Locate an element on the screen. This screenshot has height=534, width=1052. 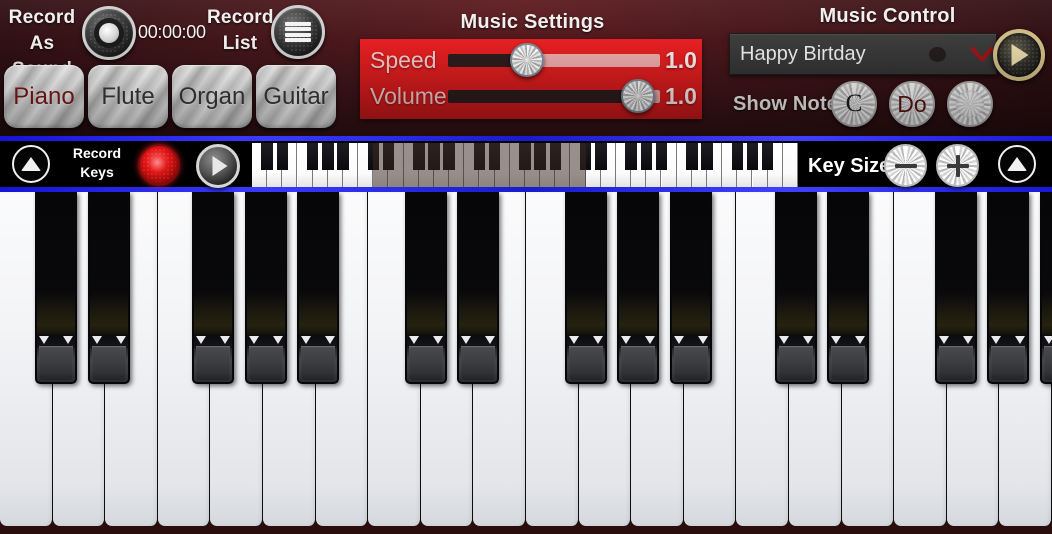
music-control-title: Music Control is located at coordinates (887, 16).